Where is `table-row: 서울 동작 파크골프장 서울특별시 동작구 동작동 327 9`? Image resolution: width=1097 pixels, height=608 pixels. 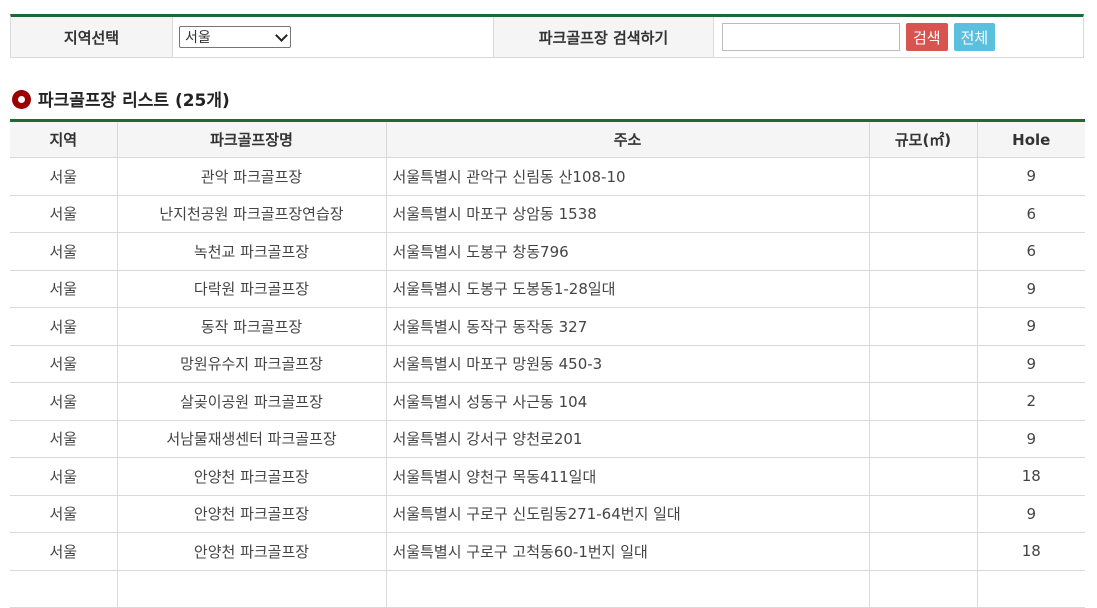 table-row: 서울 동작 파크골프장 서울특별시 동작구 동작동 327 9 is located at coordinates (547, 326).